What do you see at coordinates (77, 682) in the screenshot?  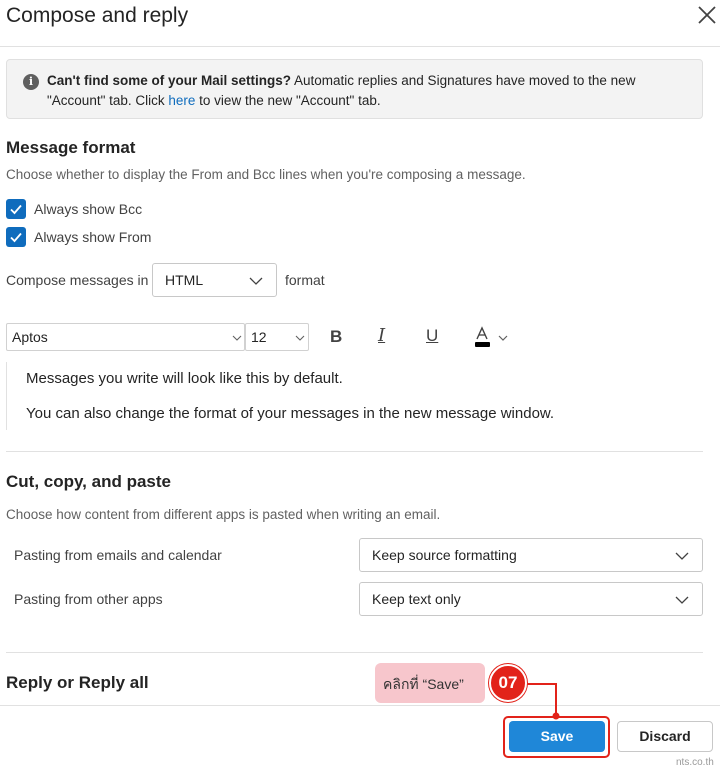 I see `reply-heading: Reply or Reply all` at bounding box center [77, 682].